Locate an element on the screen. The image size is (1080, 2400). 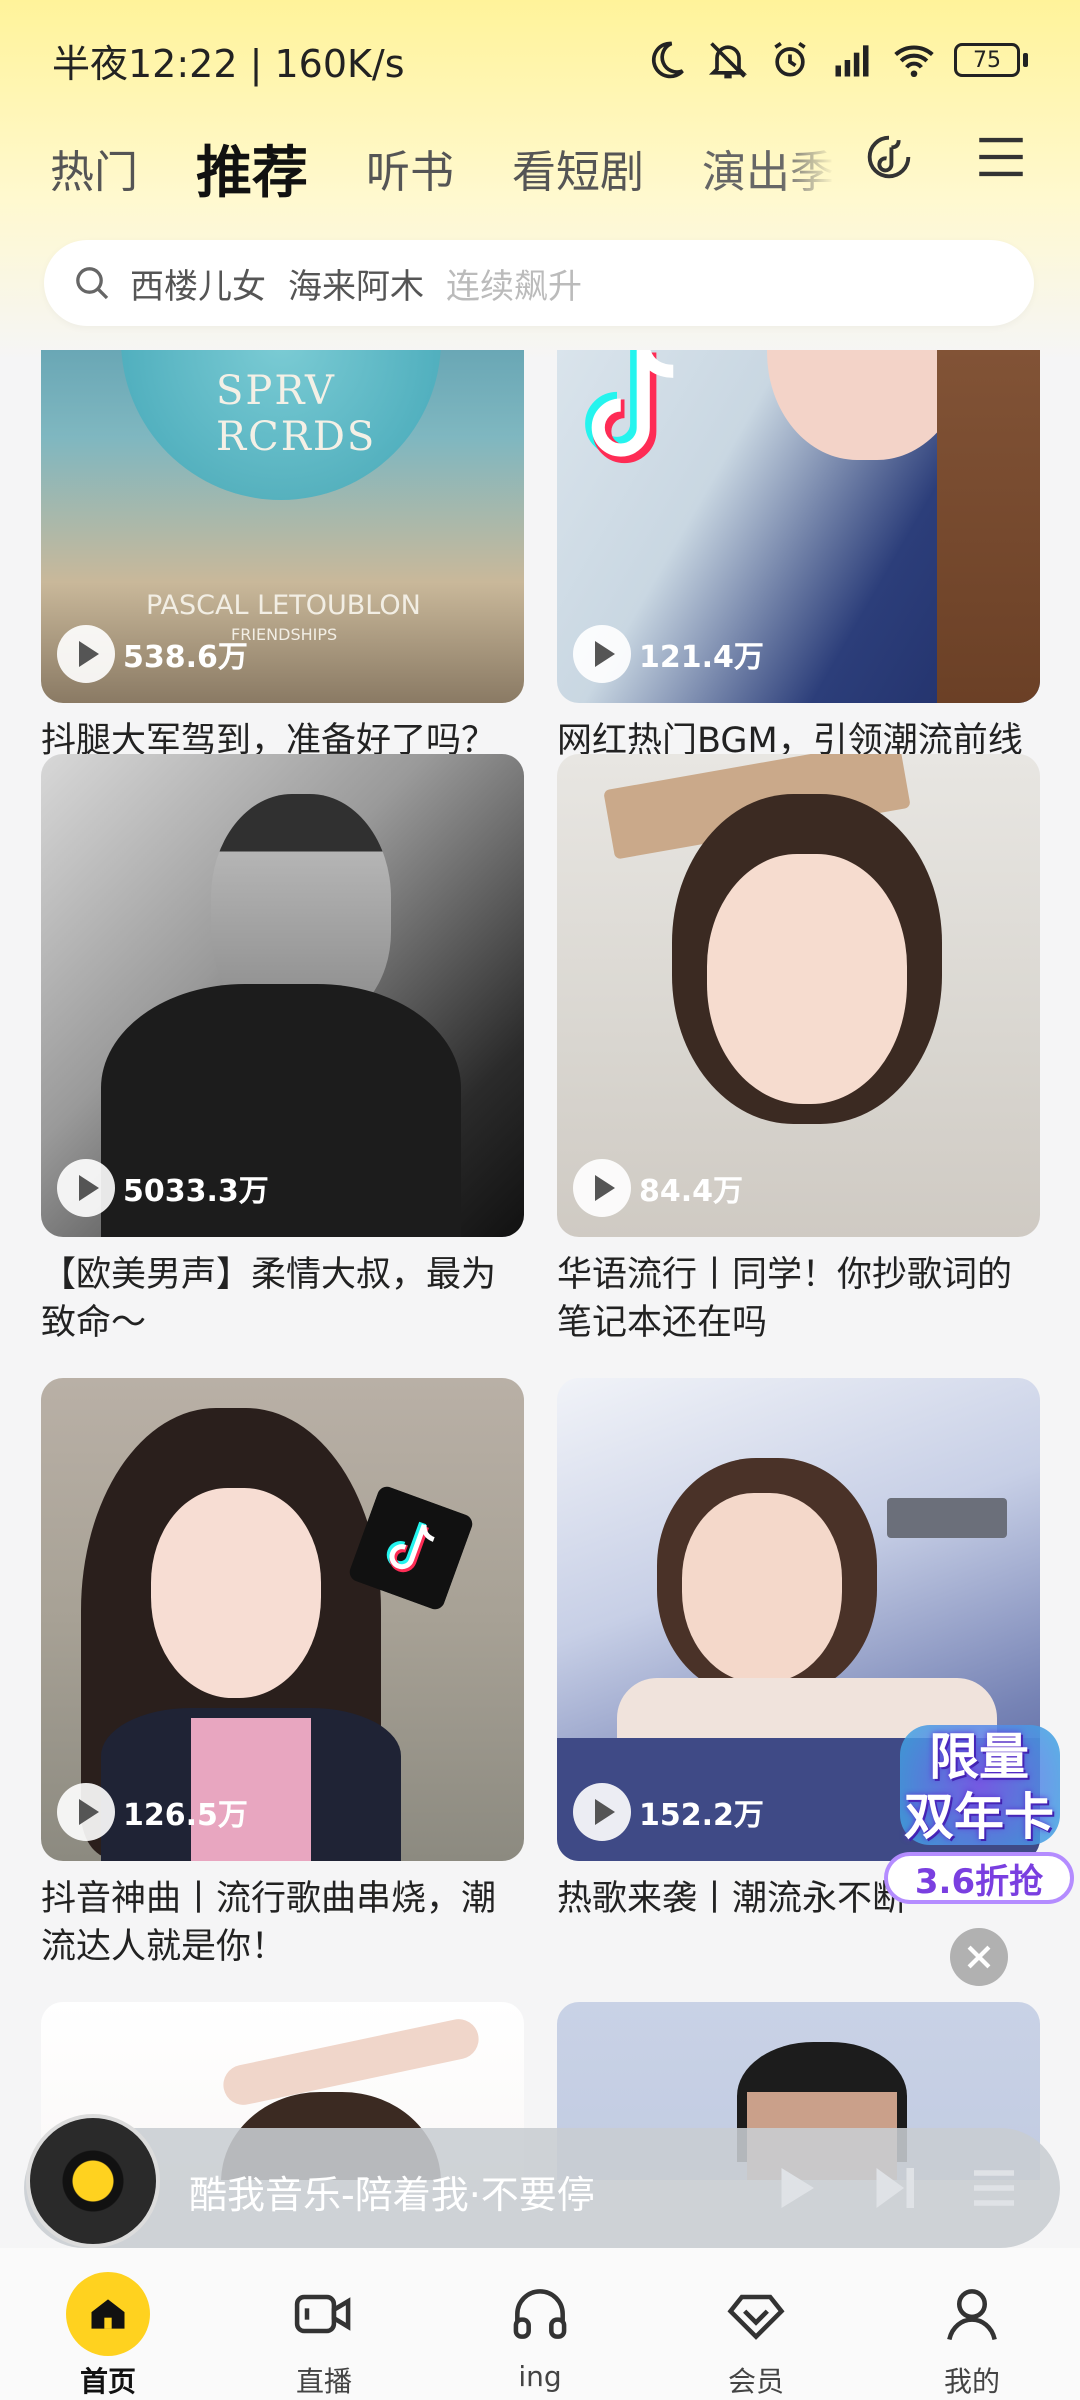
mini-player: 酷我音乐-陪着我·不要停 is located at coordinates (542, 2181).